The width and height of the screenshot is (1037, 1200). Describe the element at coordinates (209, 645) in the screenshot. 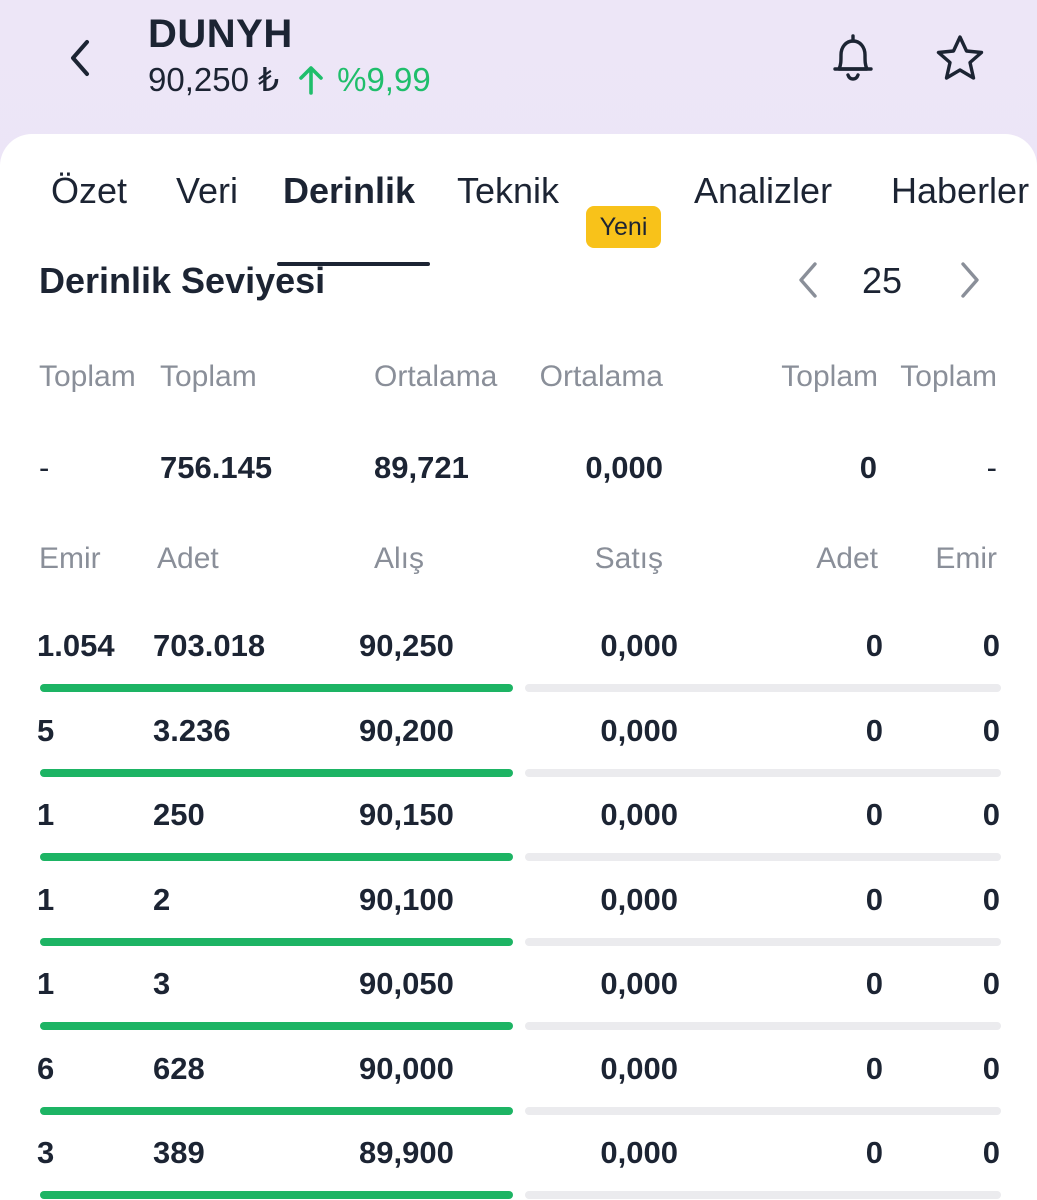

I see `depth-cell: 703.018` at that location.